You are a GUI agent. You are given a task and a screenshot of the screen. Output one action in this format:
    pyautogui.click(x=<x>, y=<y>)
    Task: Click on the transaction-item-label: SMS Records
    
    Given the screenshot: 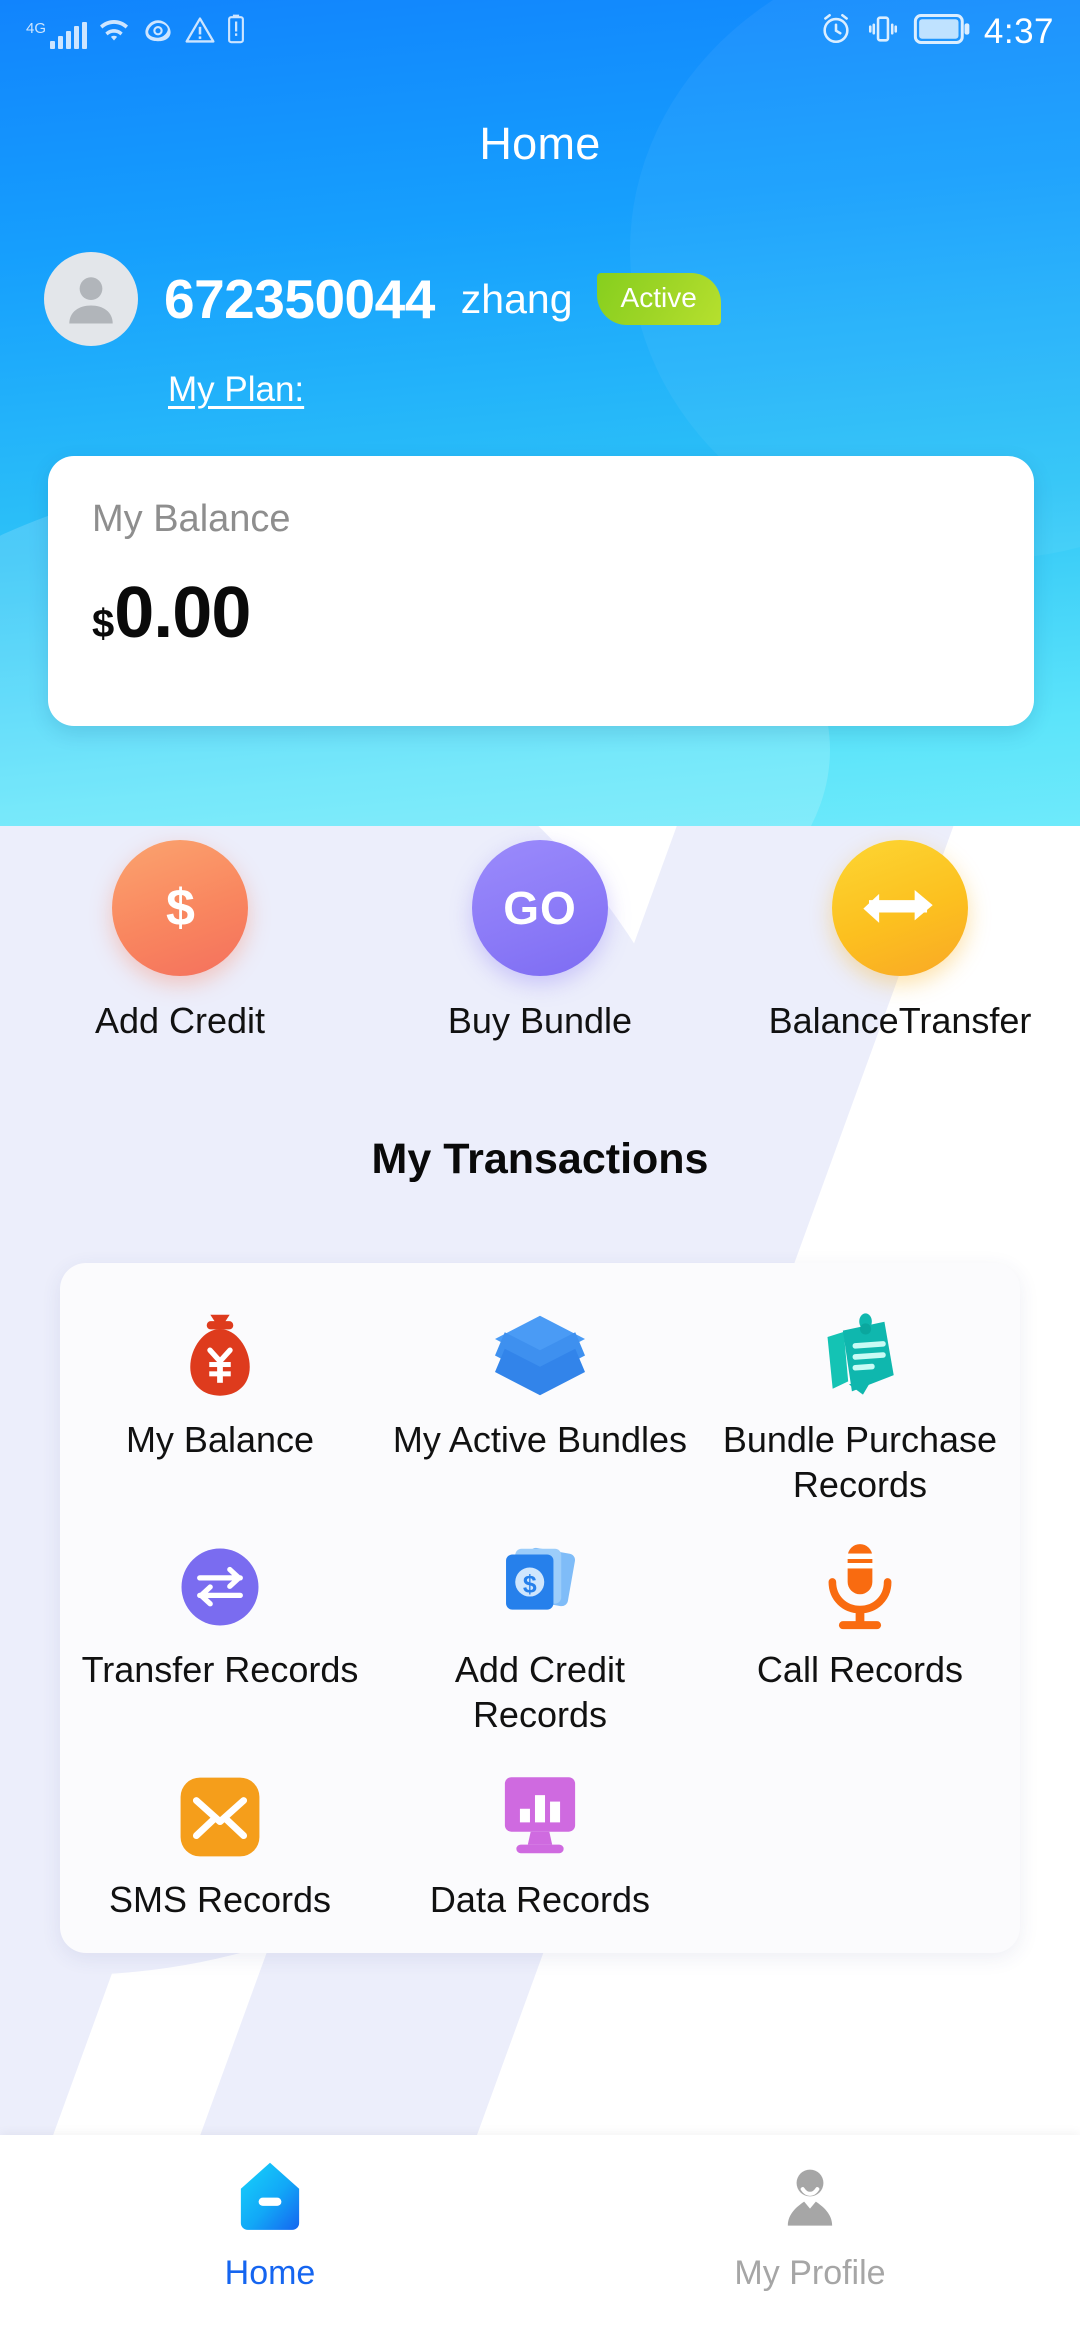 What is the action you would take?
    pyautogui.click(x=220, y=1899)
    